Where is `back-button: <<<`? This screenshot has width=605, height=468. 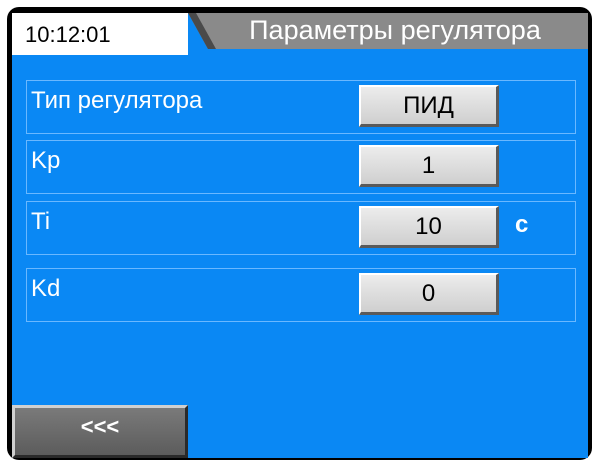 back-button: <<< is located at coordinates (100, 431).